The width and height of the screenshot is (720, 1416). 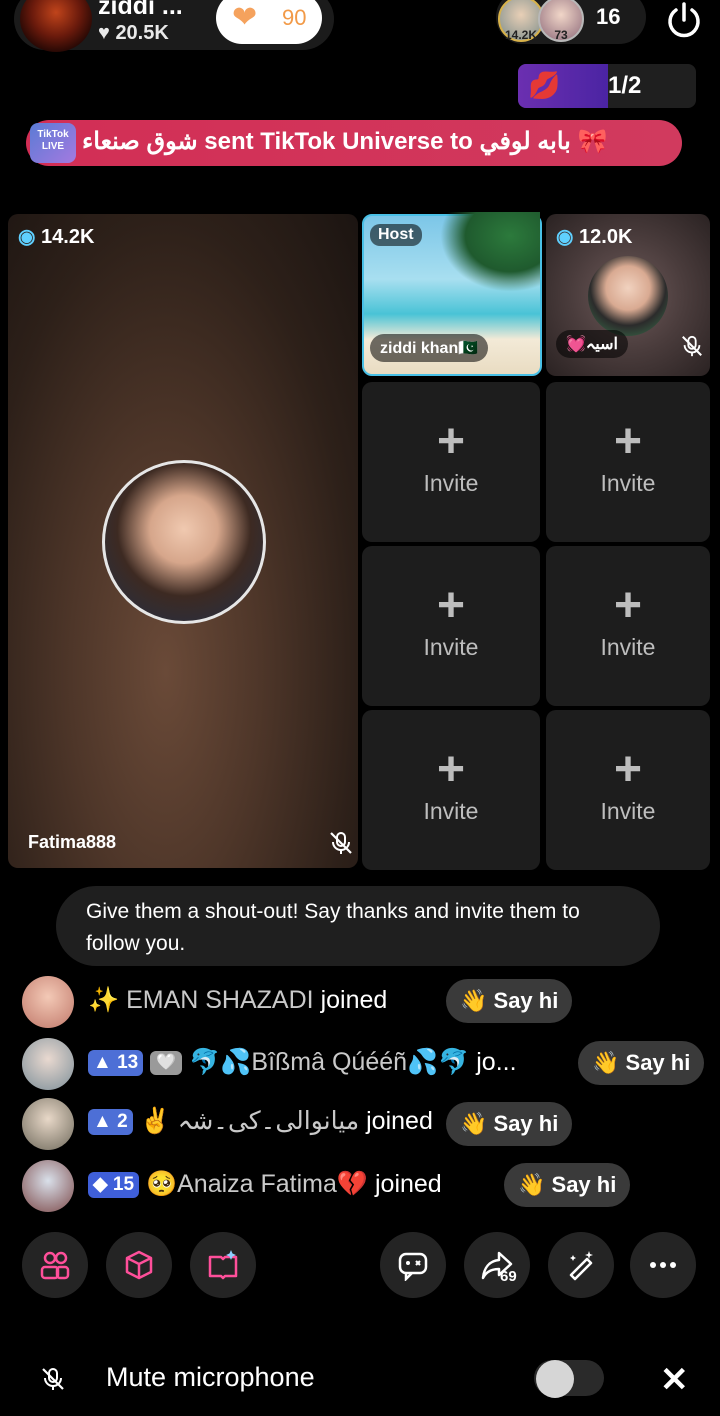 I want to click on chat-icon, so click(x=413, y=1266).